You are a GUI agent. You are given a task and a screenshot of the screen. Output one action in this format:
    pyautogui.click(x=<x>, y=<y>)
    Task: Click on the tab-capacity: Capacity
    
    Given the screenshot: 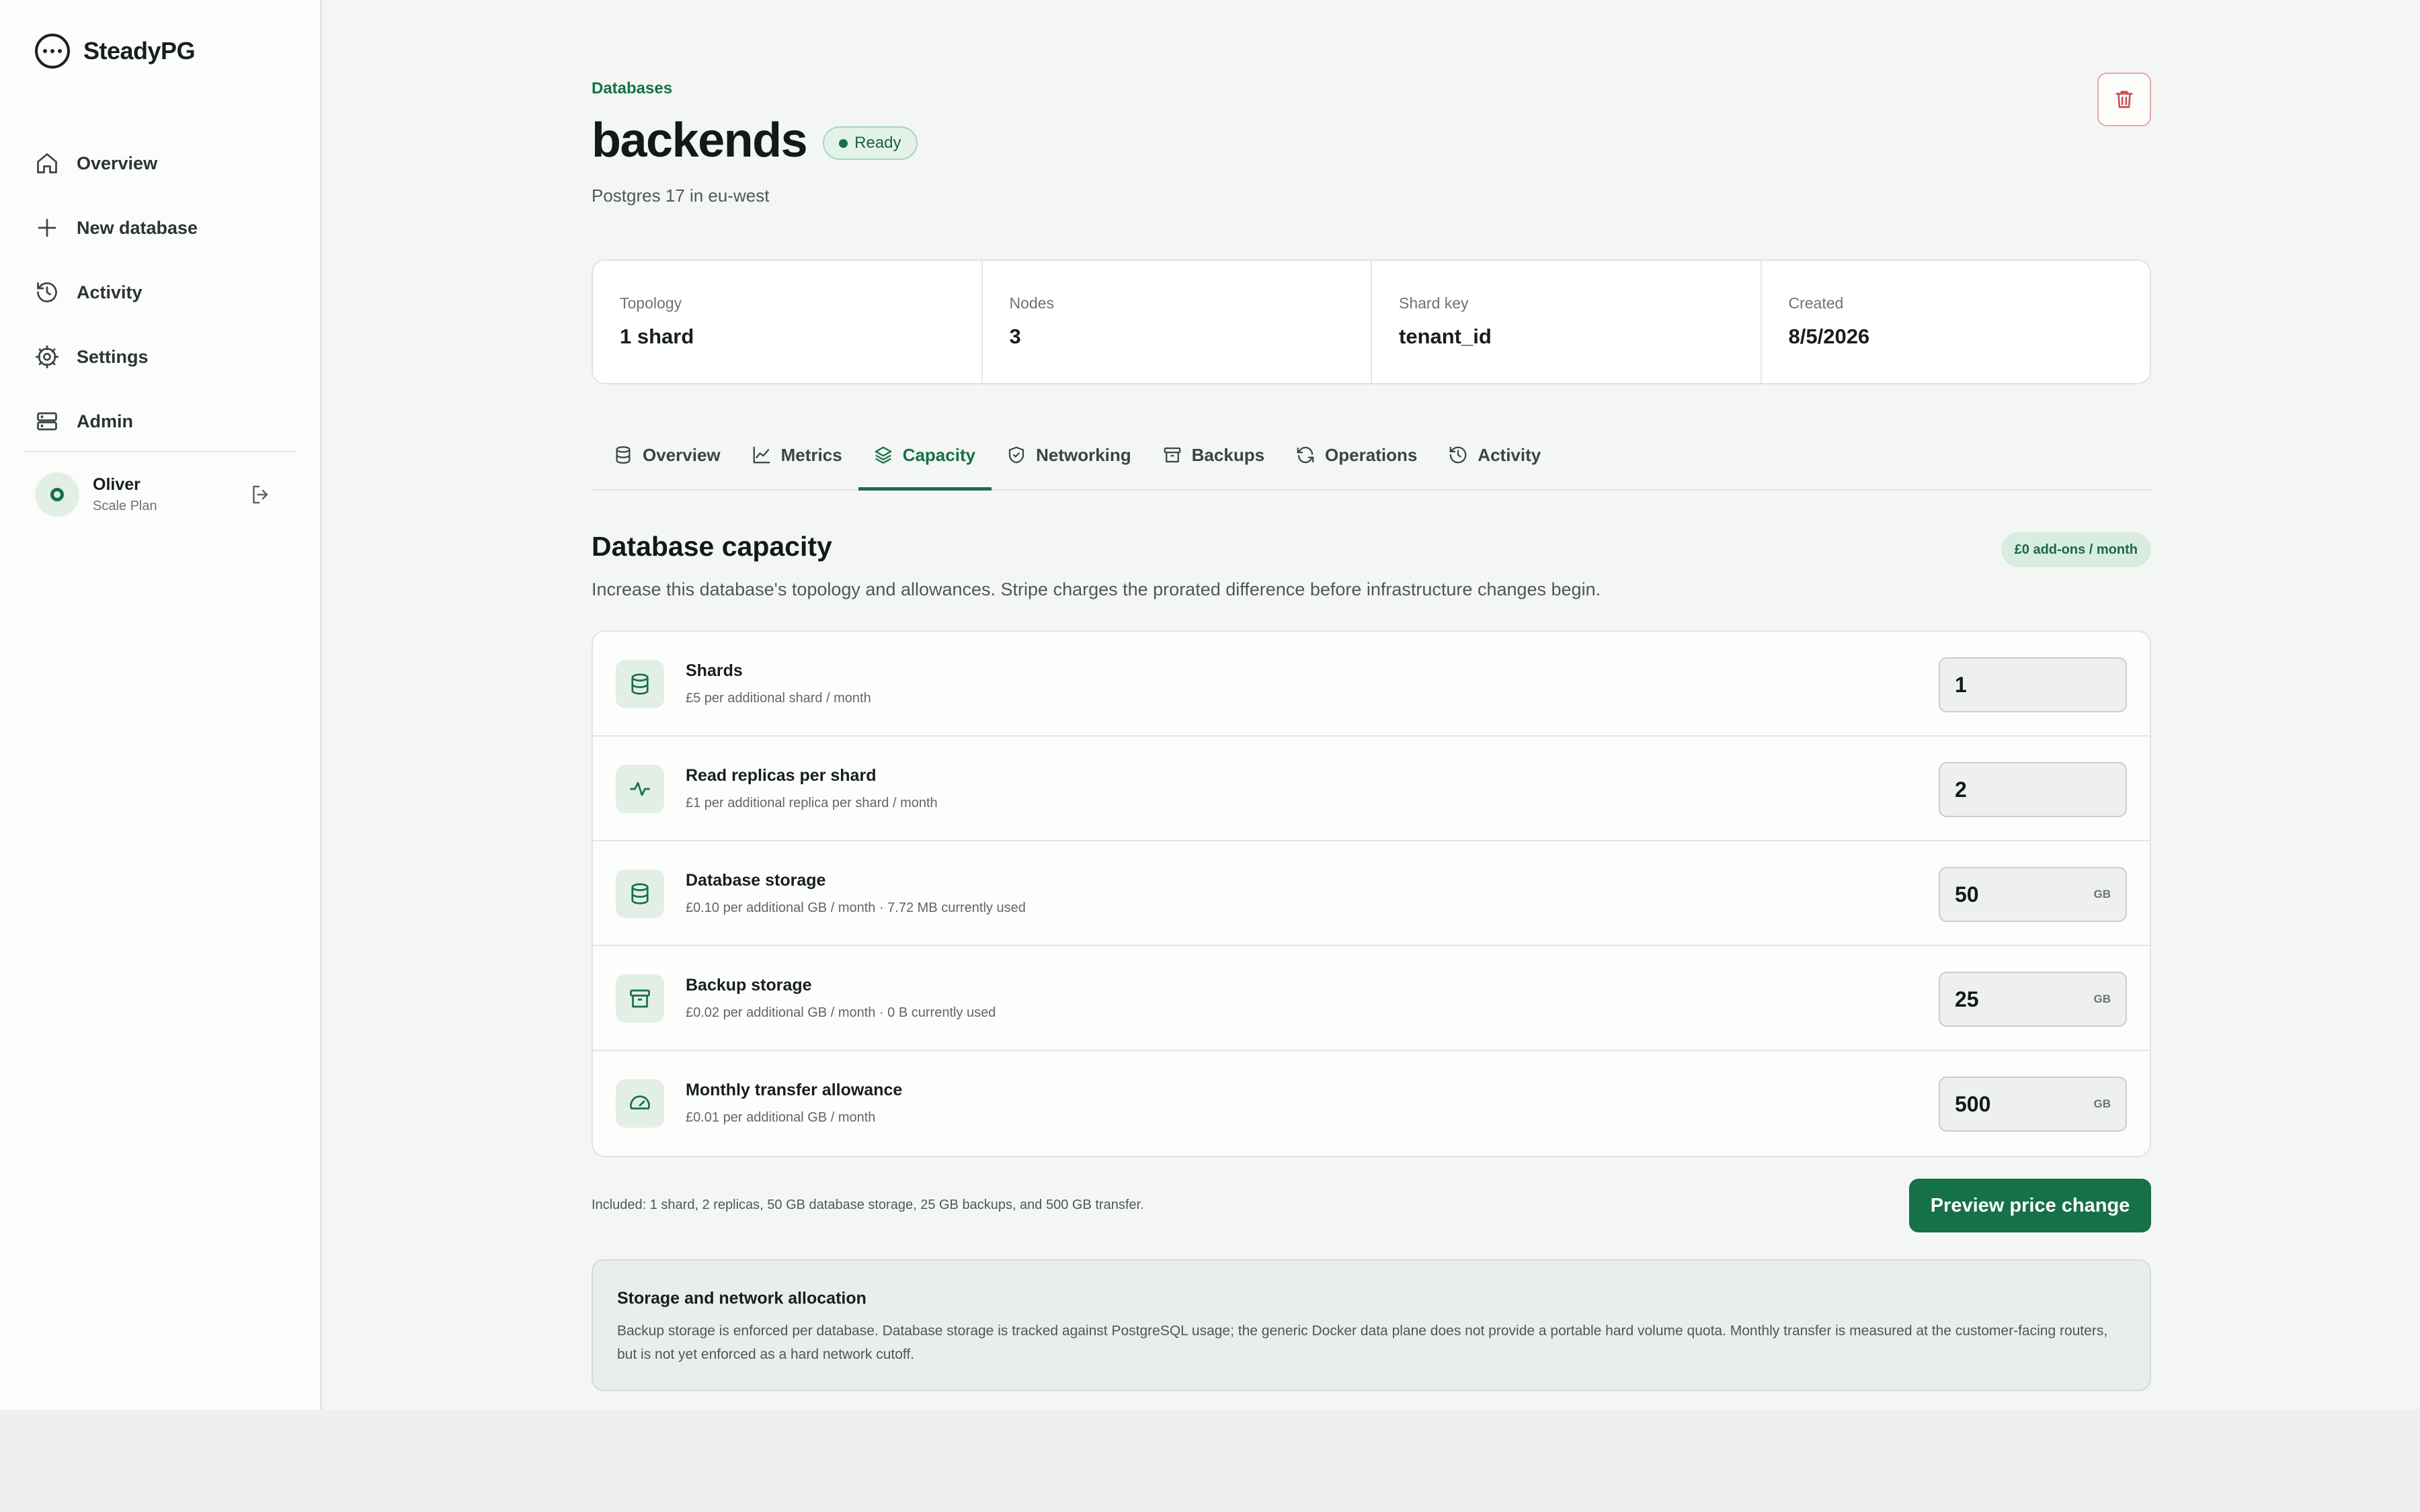 What is the action you would take?
    pyautogui.click(x=925, y=456)
    